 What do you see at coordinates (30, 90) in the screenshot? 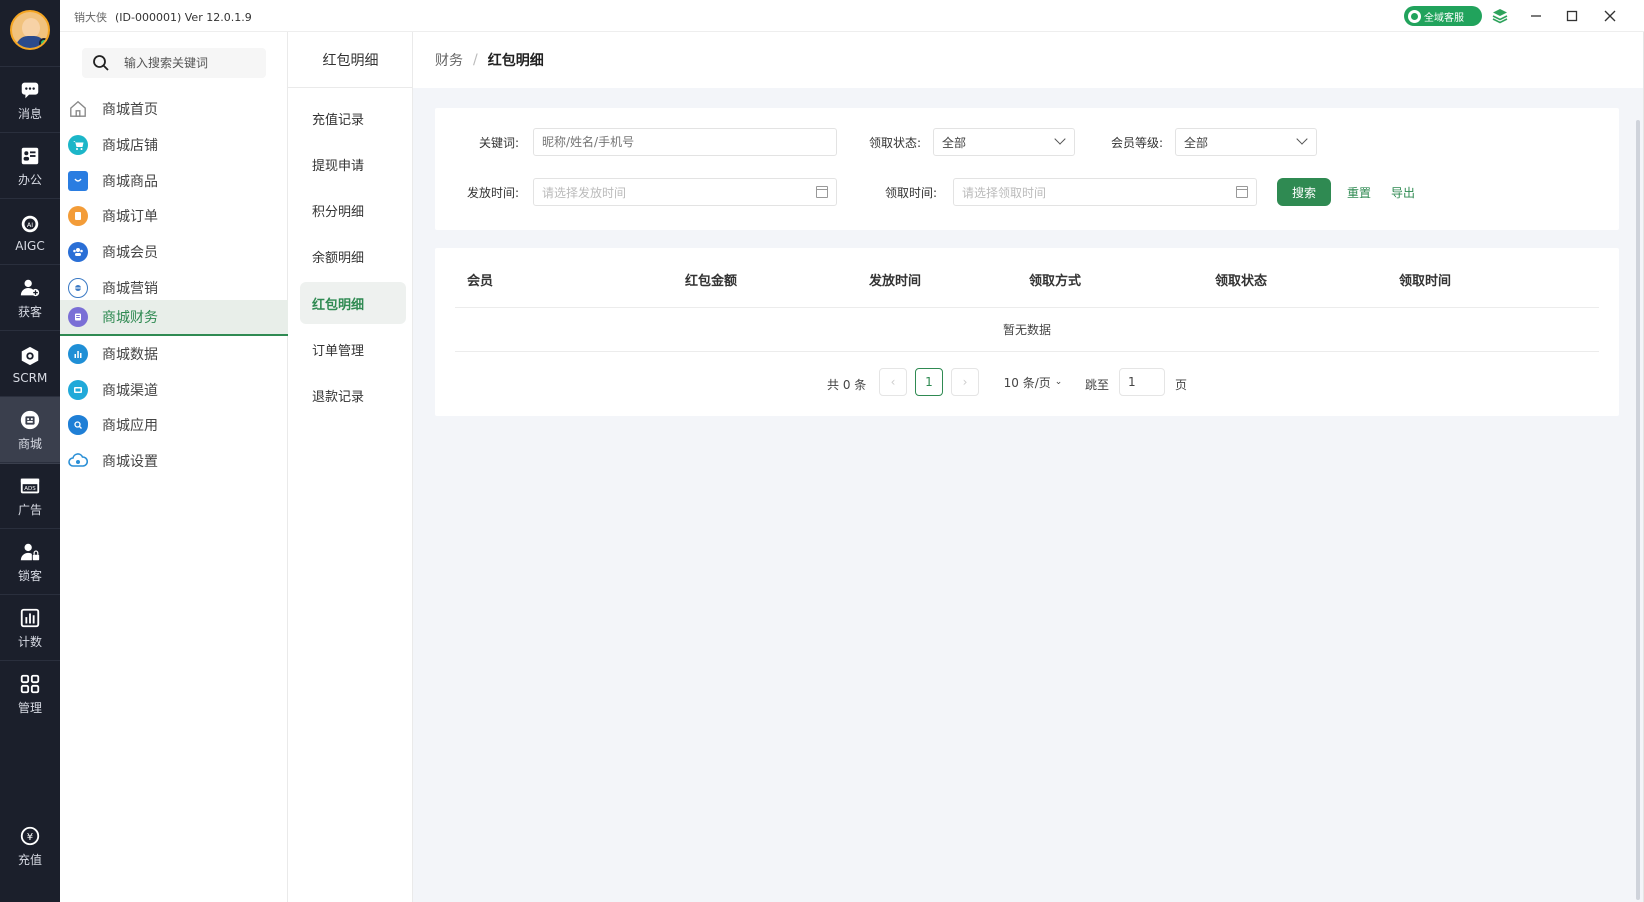
I see `message-icon` at bounding box center [30, 90].